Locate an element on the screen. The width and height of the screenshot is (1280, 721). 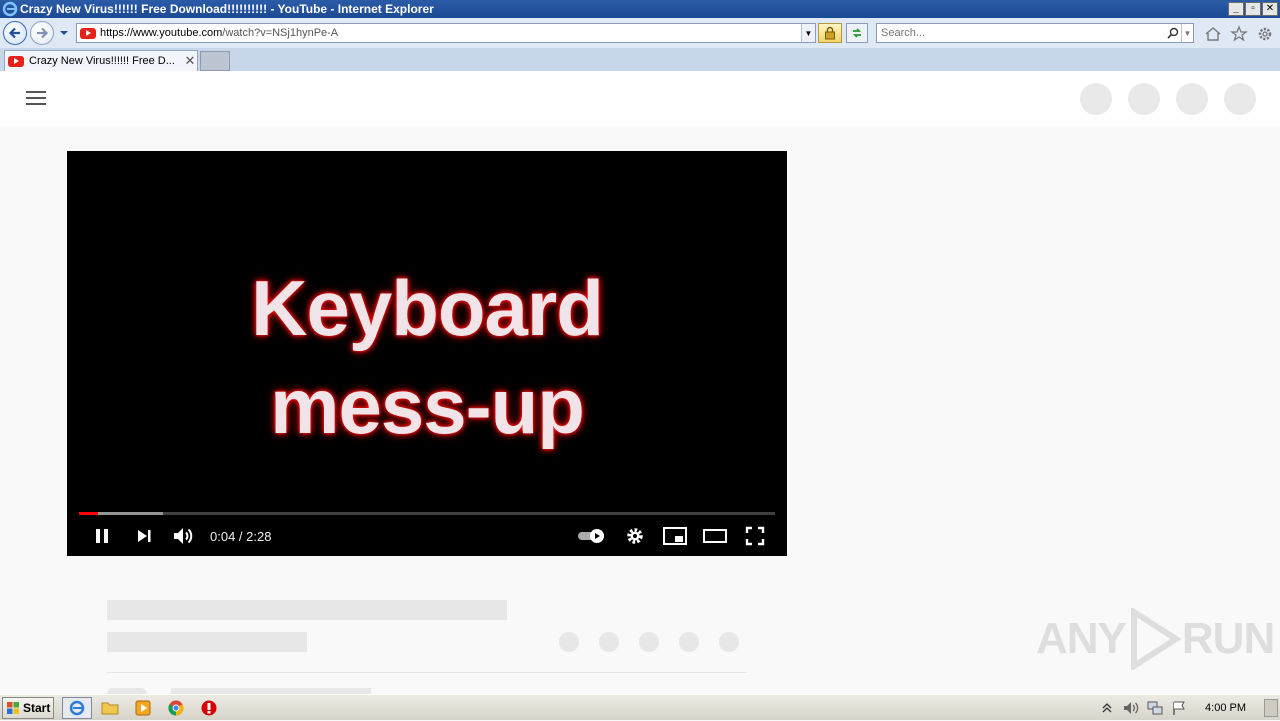
restore-button: ▫ is located at coordinates (1253, 9).